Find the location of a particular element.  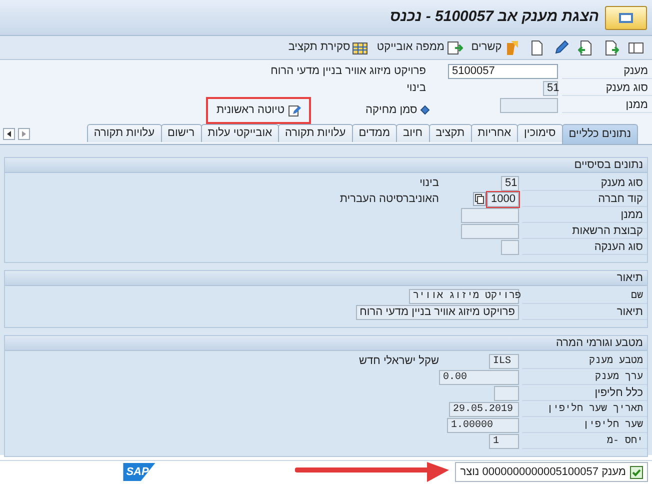

tab: חיוב is located at coordinates (413, 133).